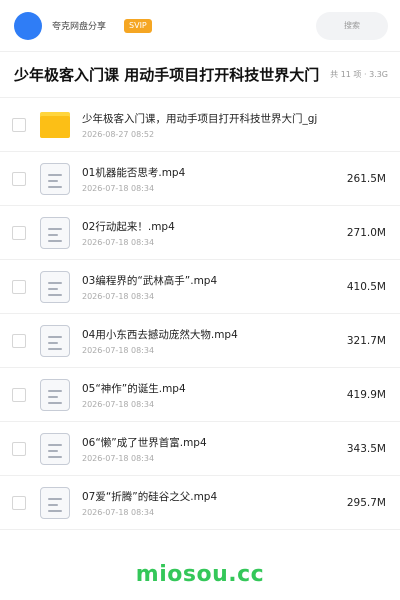 The height and width of the screenshot is (600, 400). I want to click on file-name: 03编程界的“武林高手”.mp4, so click(210, 280).